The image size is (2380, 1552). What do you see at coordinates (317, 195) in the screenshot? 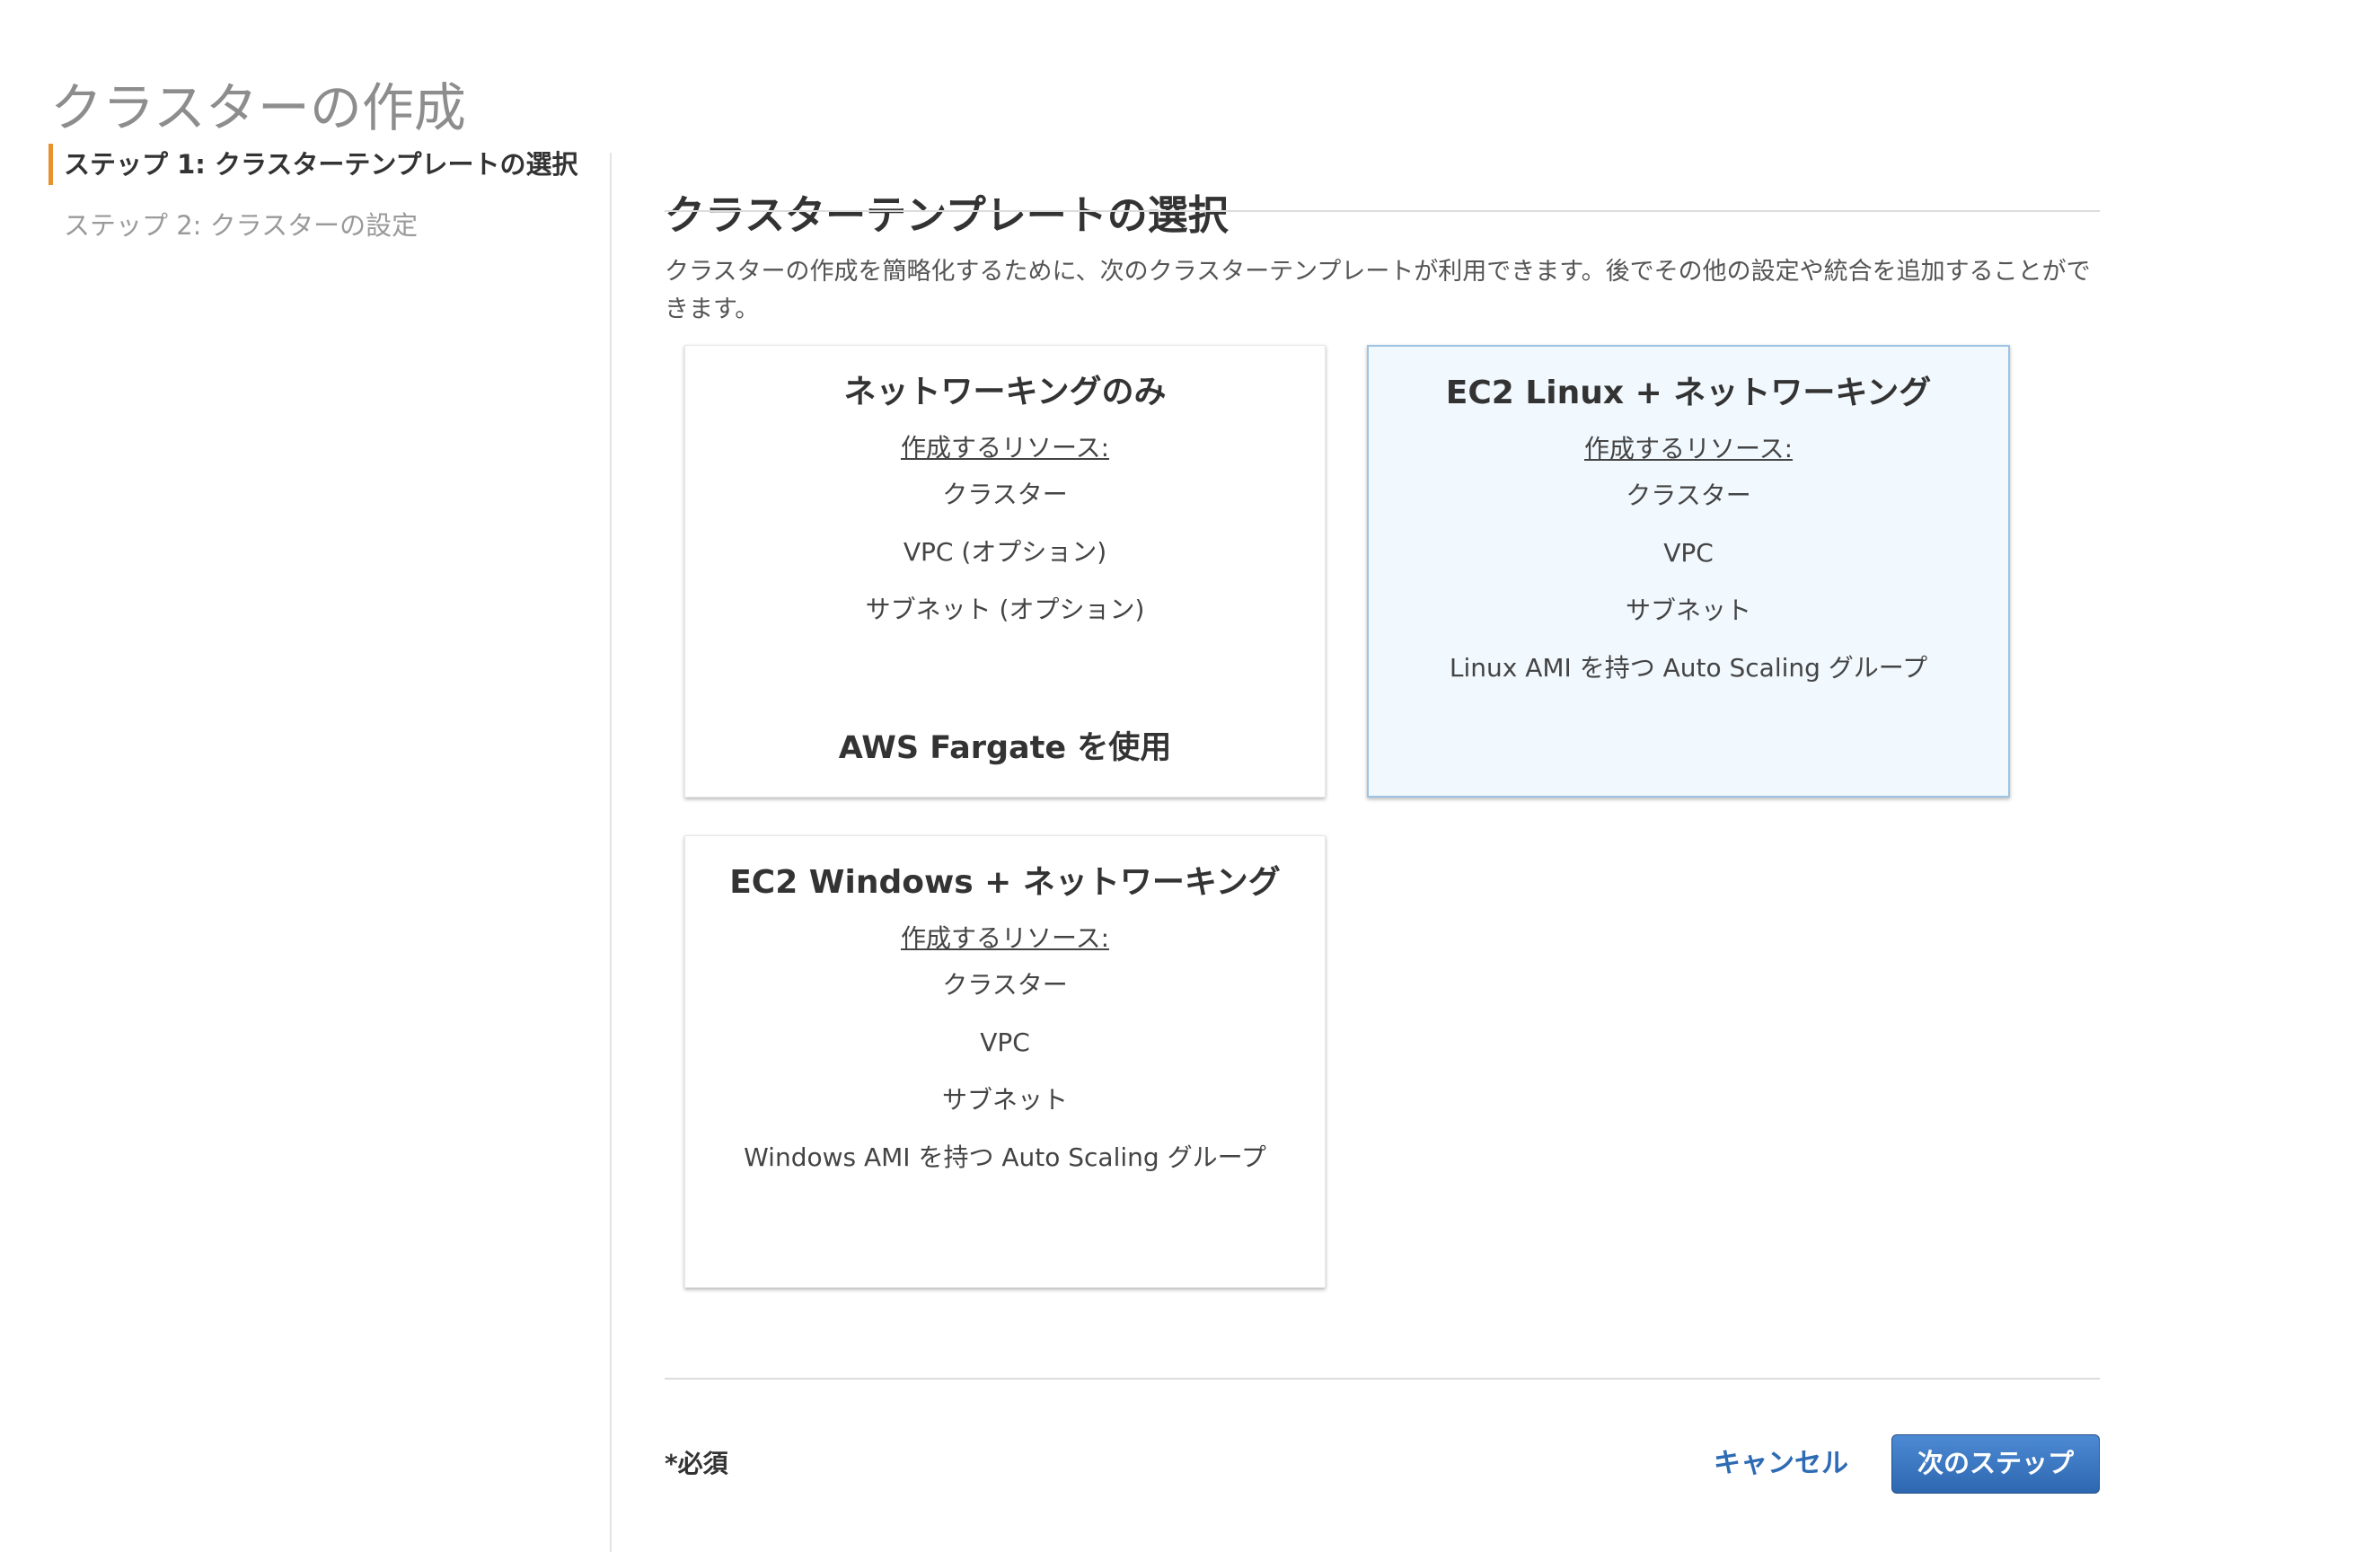
I see `wizard-steps-sidebar: ステップ 1: クラスターテンプレートの選択 ステップ 2: クラスターの設定` at bounding box center [317, 195].